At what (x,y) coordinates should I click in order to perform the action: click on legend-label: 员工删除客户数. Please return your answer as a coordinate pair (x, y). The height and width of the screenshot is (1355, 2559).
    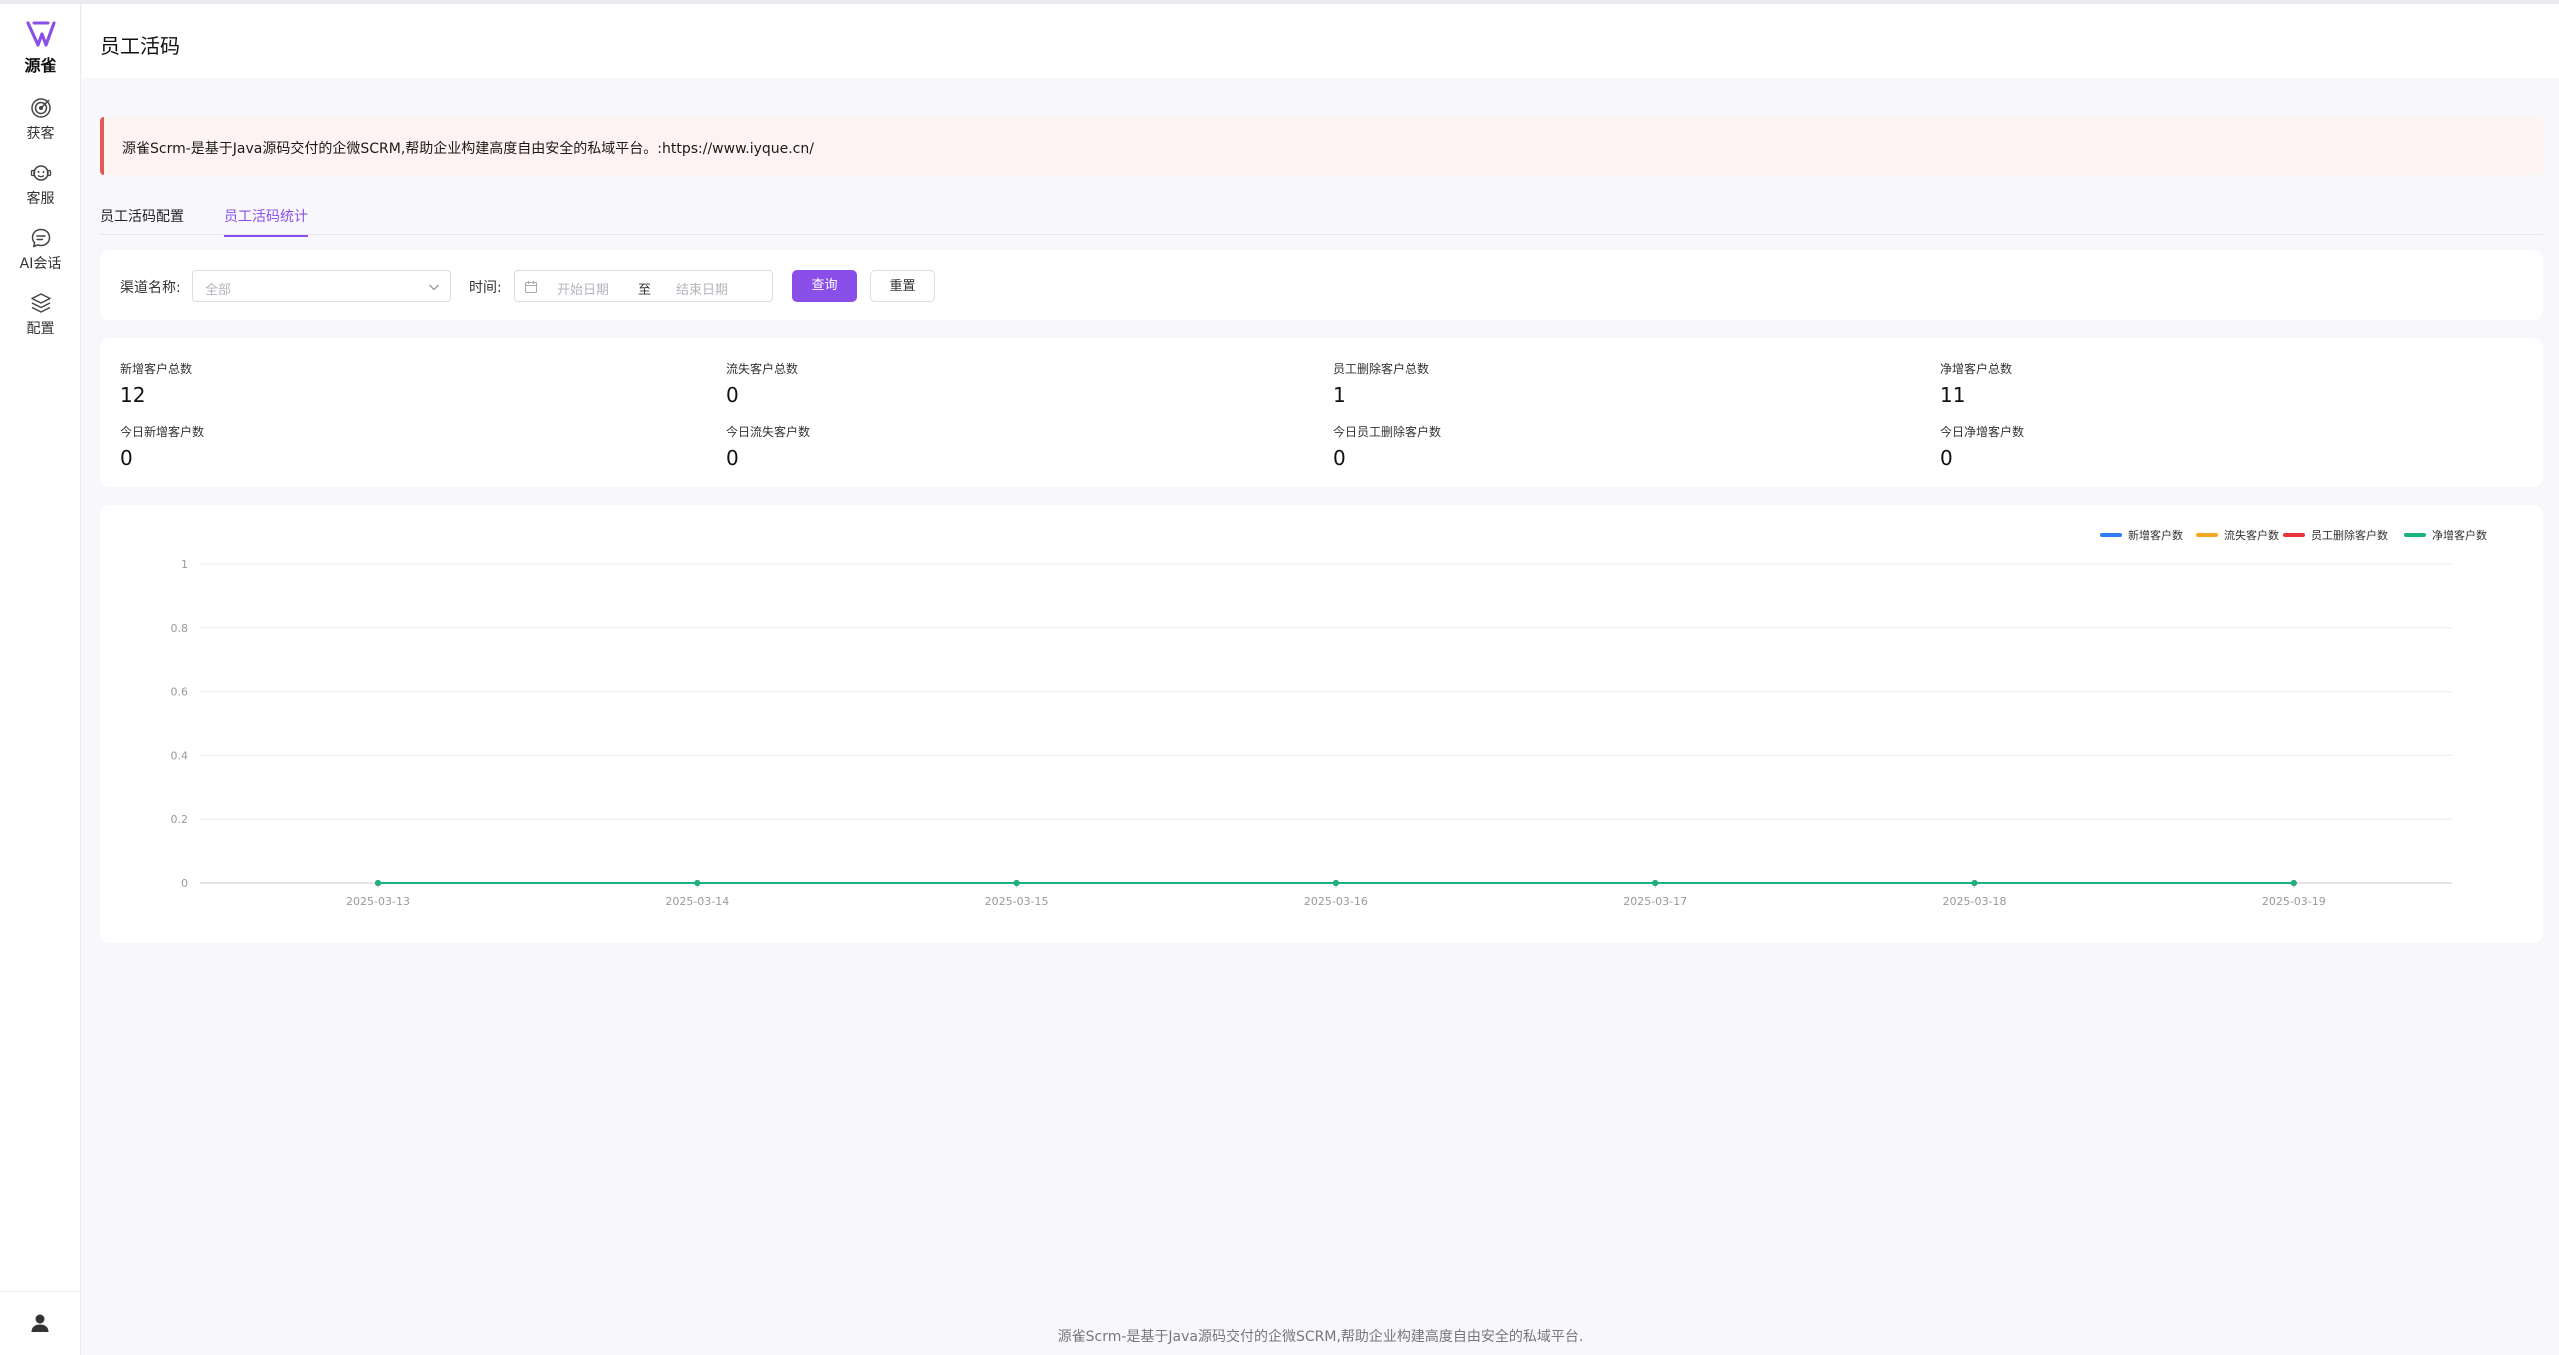
    Looking at the image, I should click on (2349, 535).